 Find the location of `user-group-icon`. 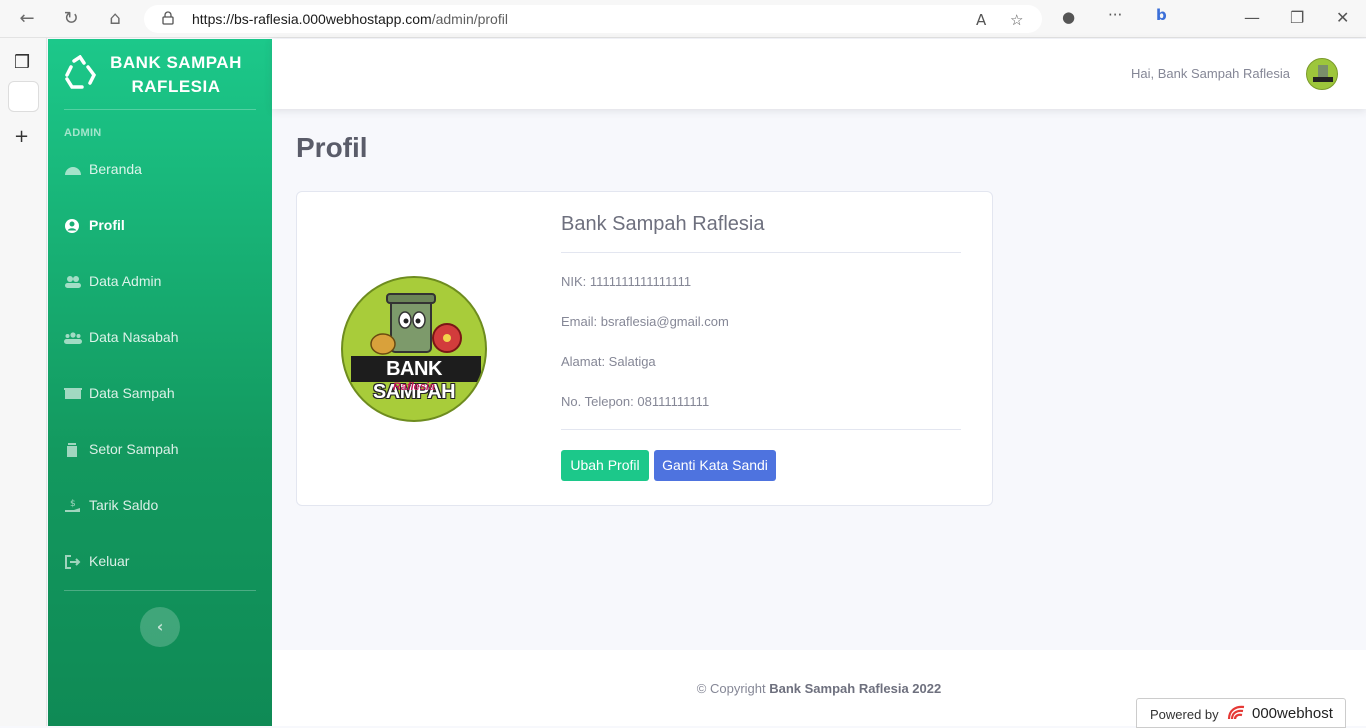

user-group-icon is located at coordinates (73, 338).